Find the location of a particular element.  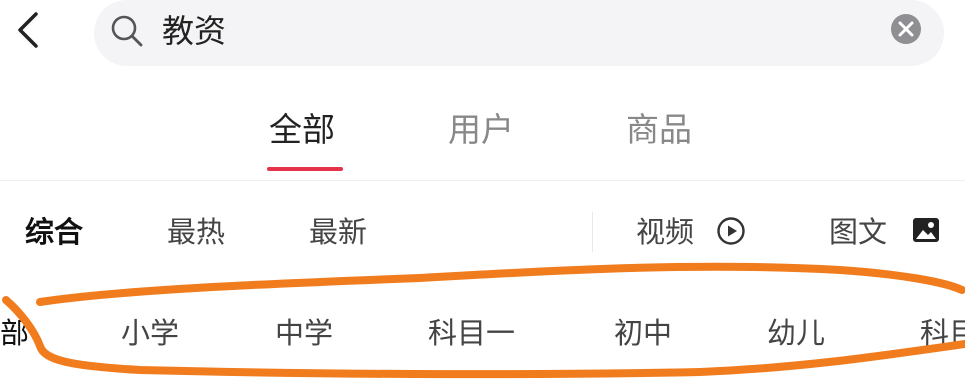

sort-newest: 最新 is located at coordinates (338, 232).